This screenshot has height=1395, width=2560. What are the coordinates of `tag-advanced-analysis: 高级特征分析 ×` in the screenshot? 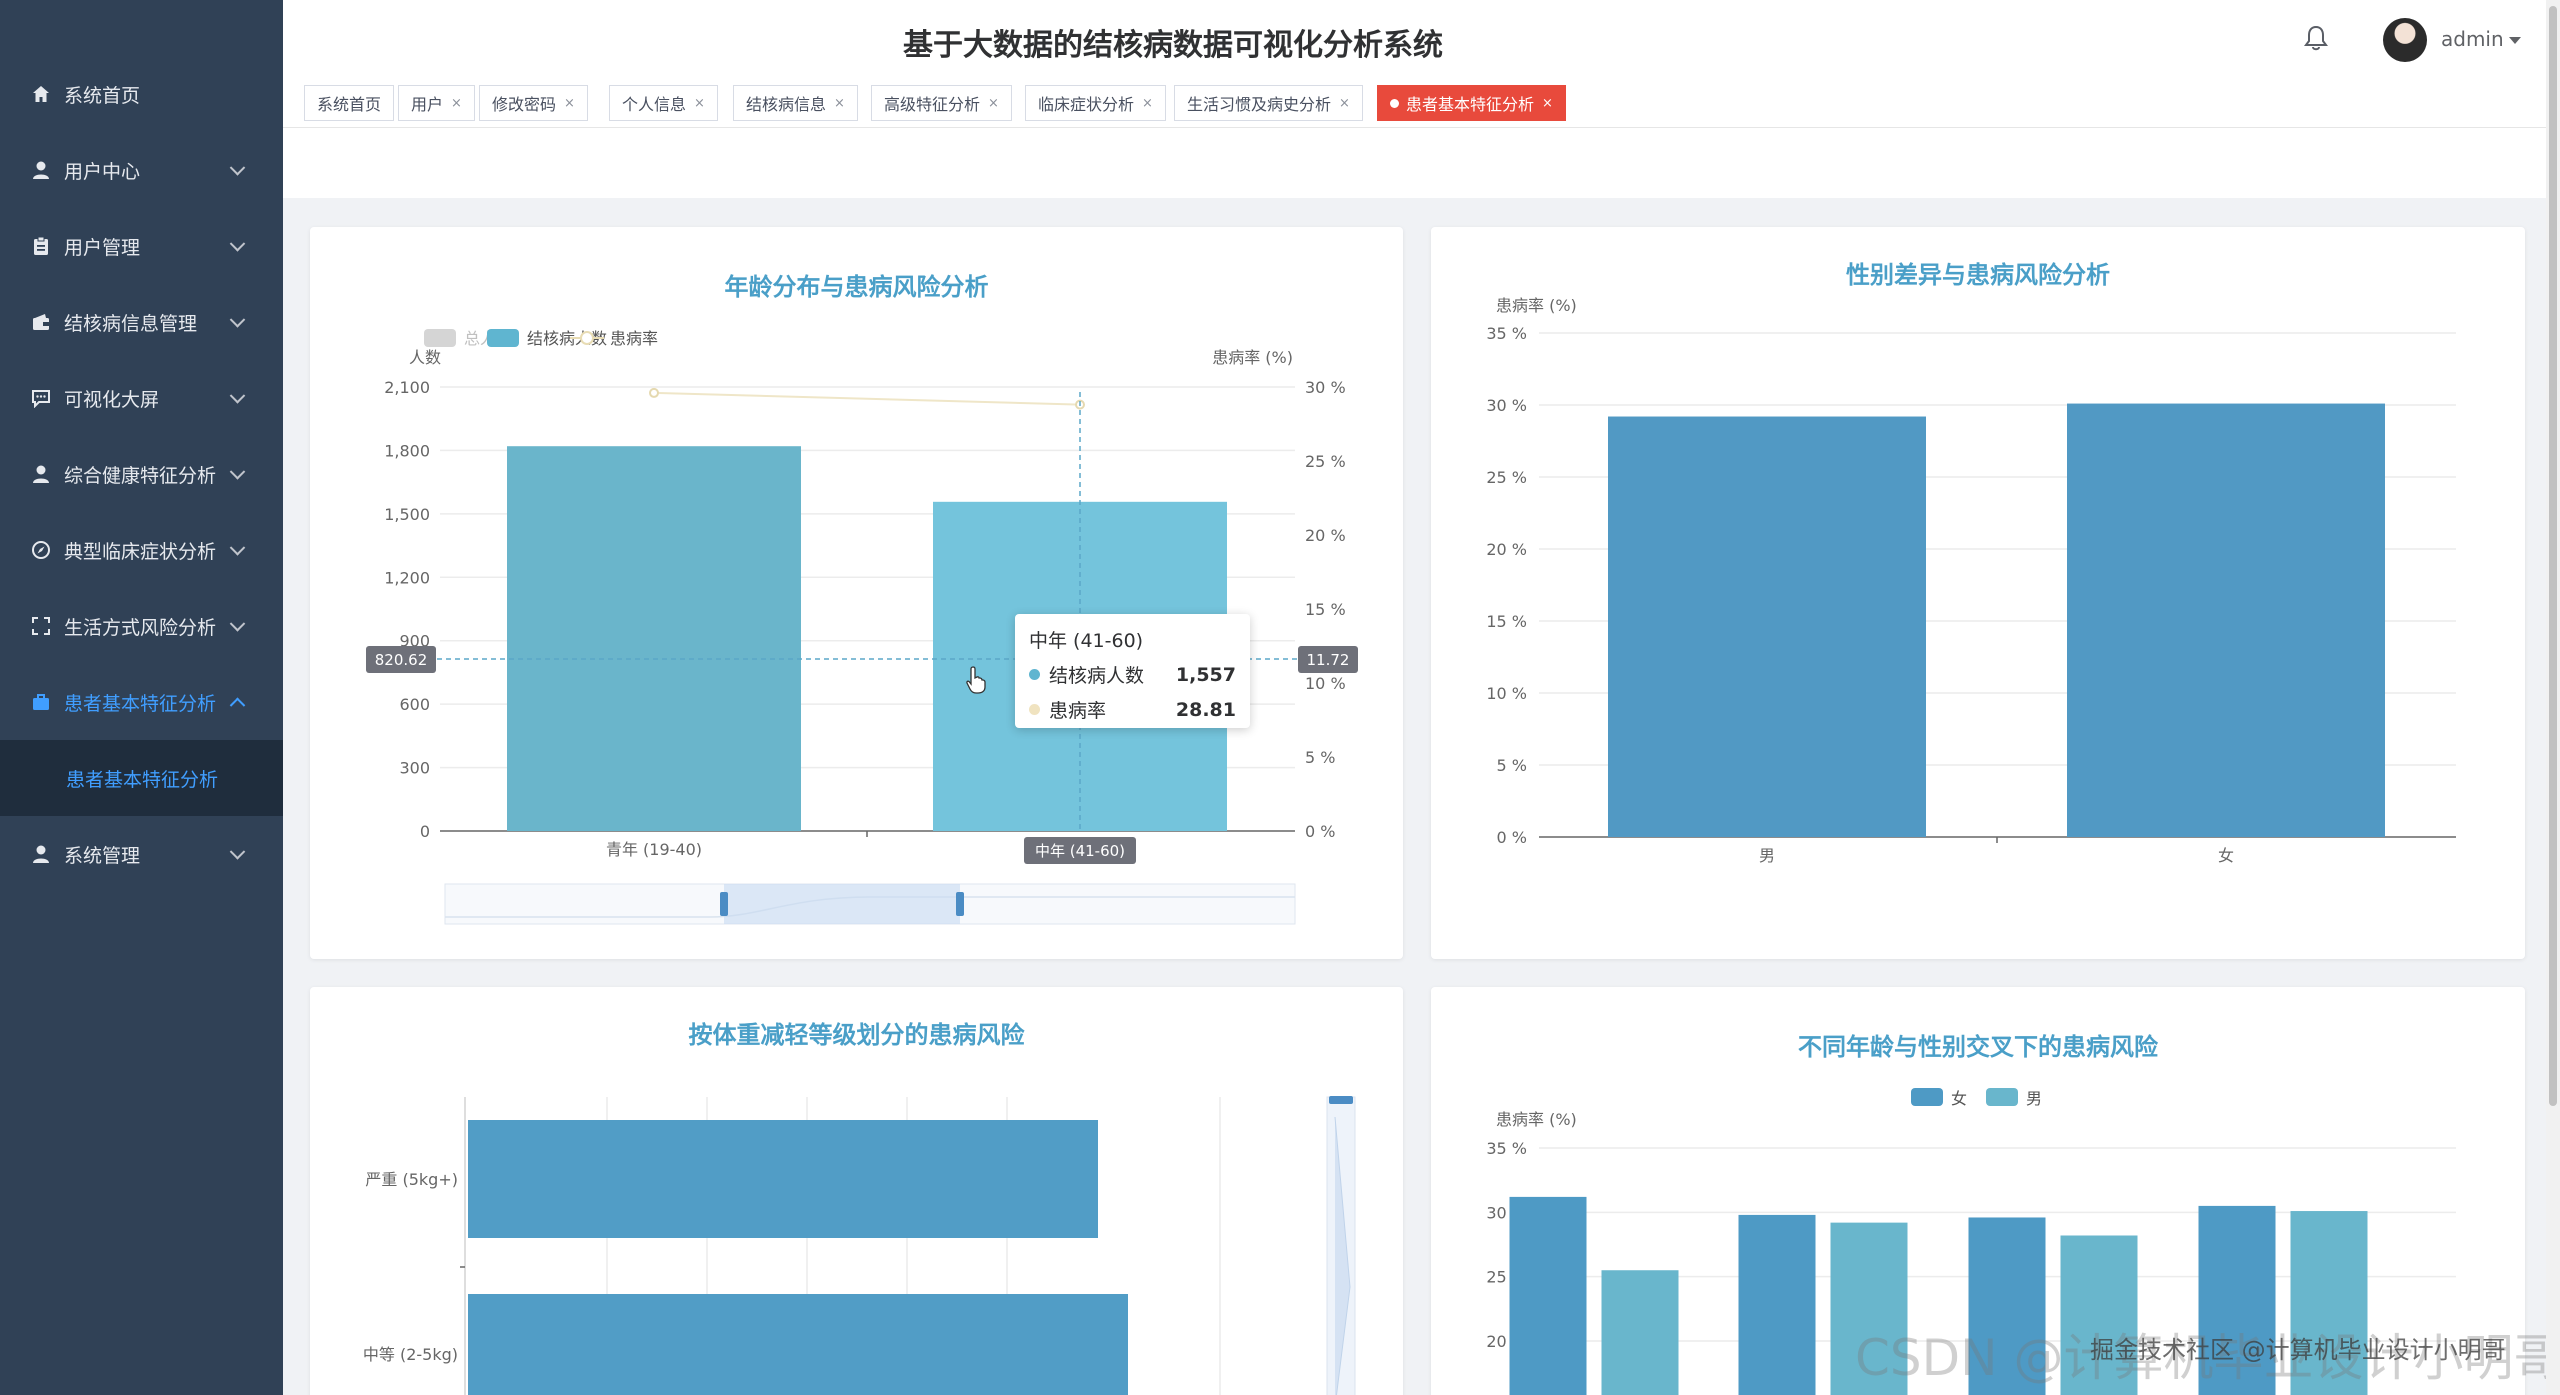 It's located at (941, 103).